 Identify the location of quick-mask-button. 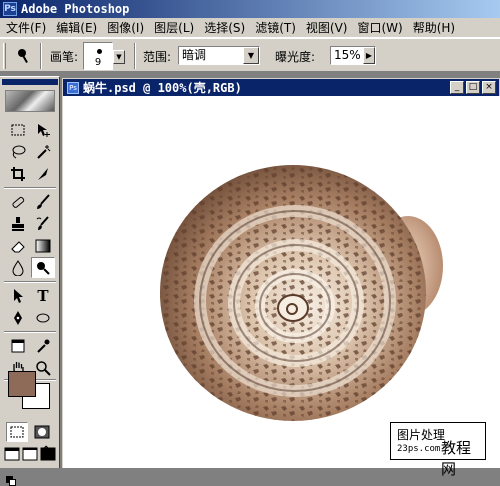
(42, 432).